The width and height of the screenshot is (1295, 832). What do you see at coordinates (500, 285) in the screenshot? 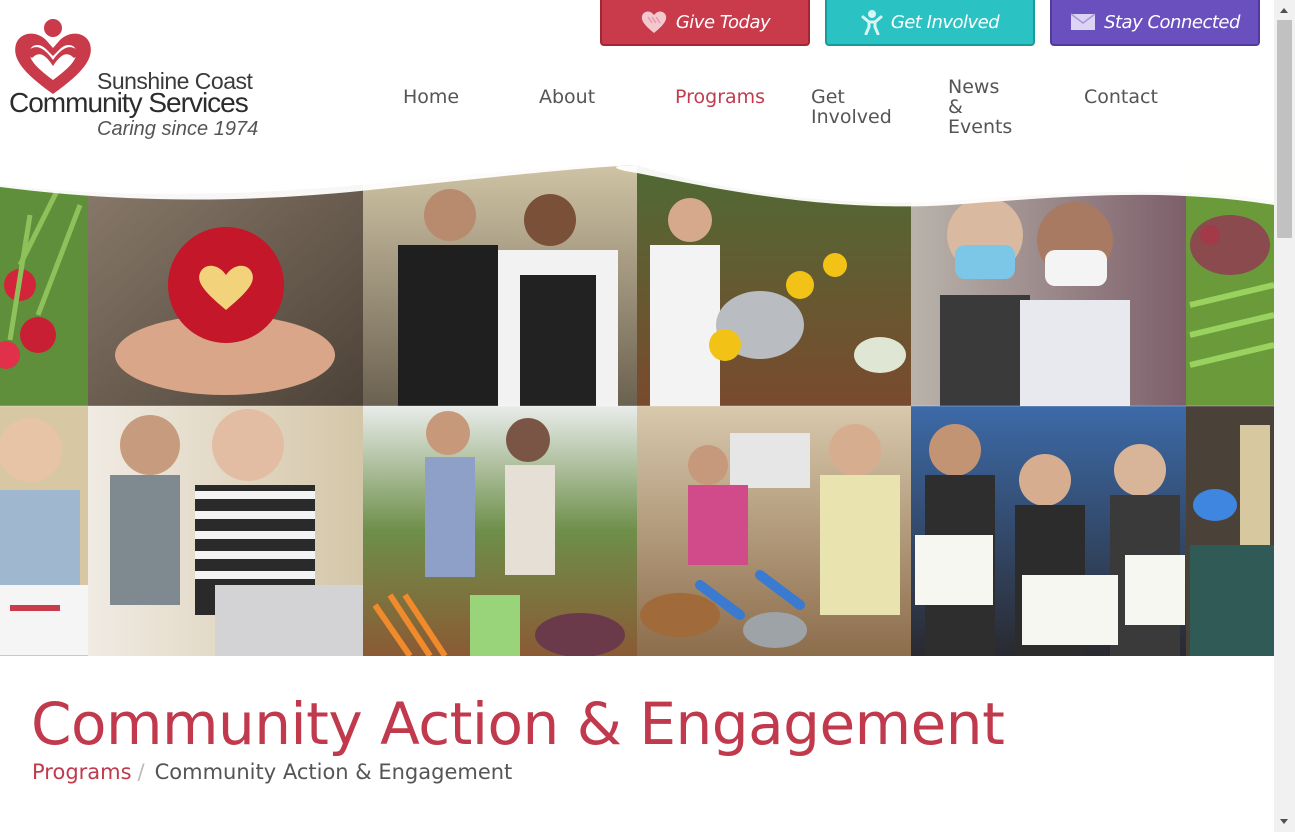
I see `kitchen-volunteers-photo` at bounding box center [500, 285].